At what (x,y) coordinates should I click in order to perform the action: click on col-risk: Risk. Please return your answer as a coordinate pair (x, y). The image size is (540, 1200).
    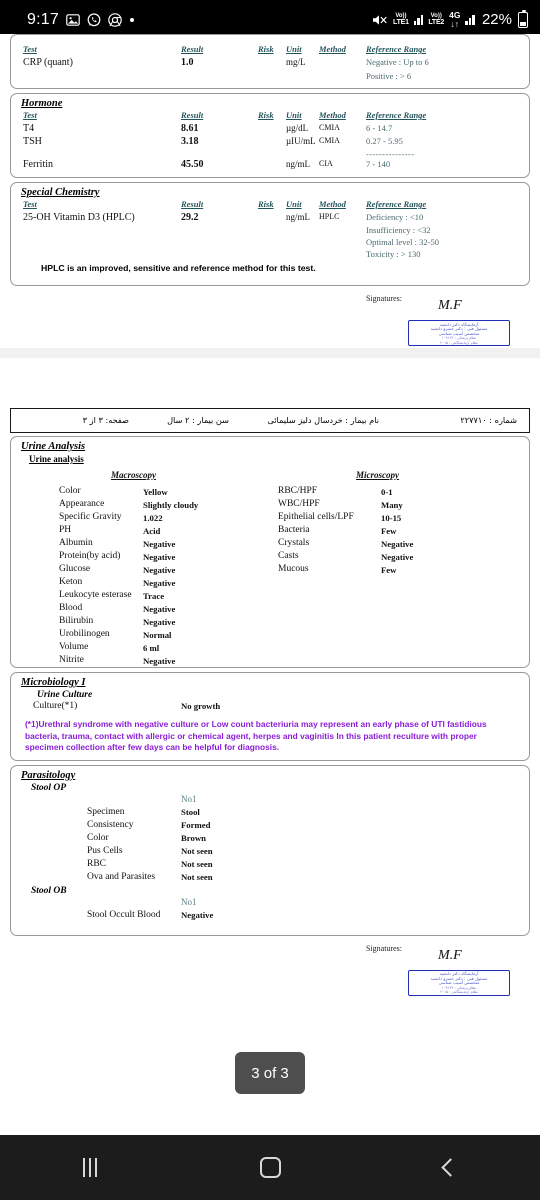
    Looking at the image, I should click on (266, 204).